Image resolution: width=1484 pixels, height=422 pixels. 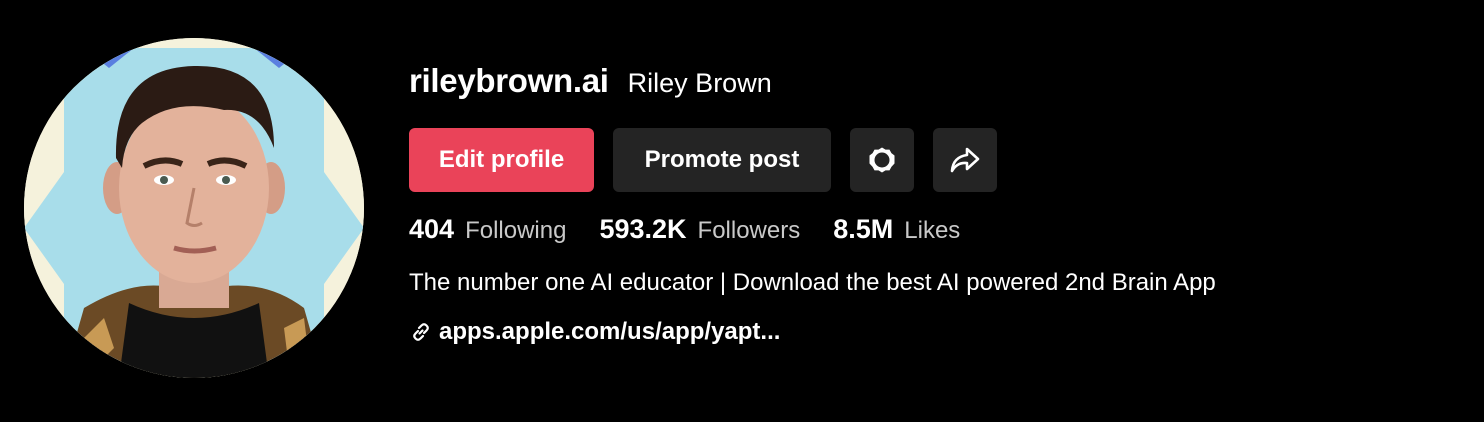 What do you see at coordinates (516, 230) in the screenshot?
I see `stat-label: Following` at bounding box center [516, 230].